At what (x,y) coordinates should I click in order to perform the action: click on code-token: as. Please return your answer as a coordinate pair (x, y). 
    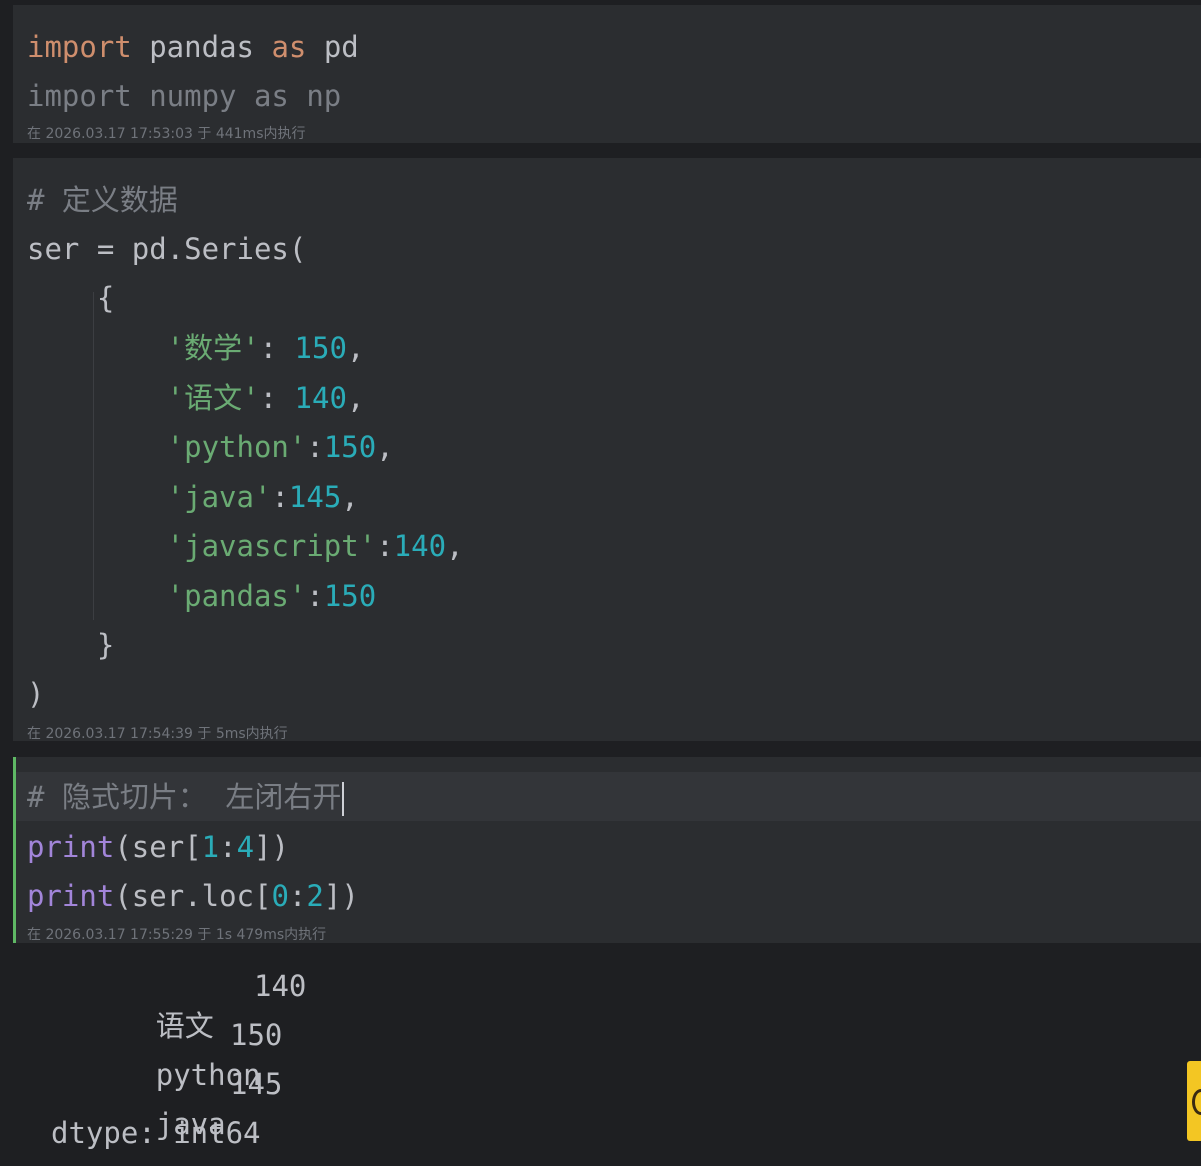
    Looking at the image, I should click on (289, 47).